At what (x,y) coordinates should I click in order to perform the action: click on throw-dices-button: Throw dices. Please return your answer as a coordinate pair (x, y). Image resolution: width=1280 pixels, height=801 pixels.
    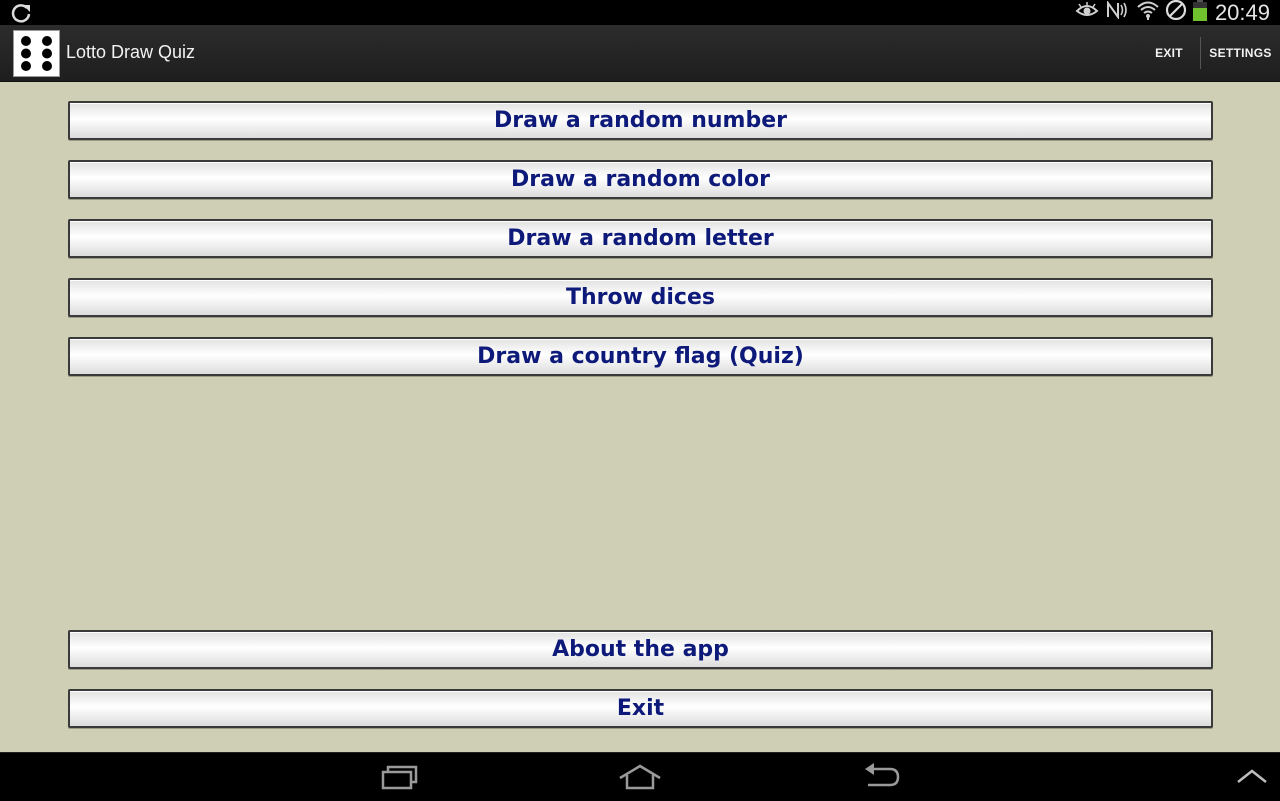
    Looking at the image, I should click on (640, 297).